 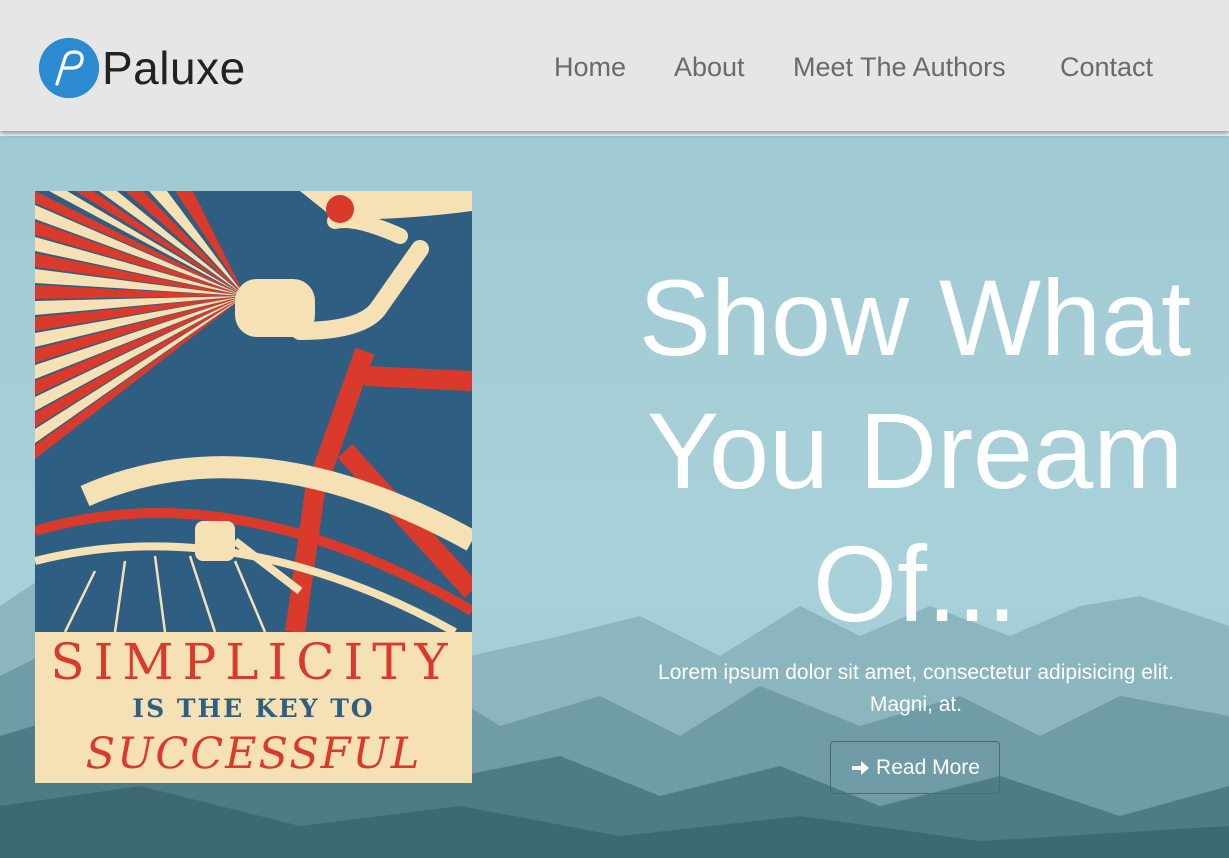 I want to click on headline-line: Show What, so click(x=915, y=317).